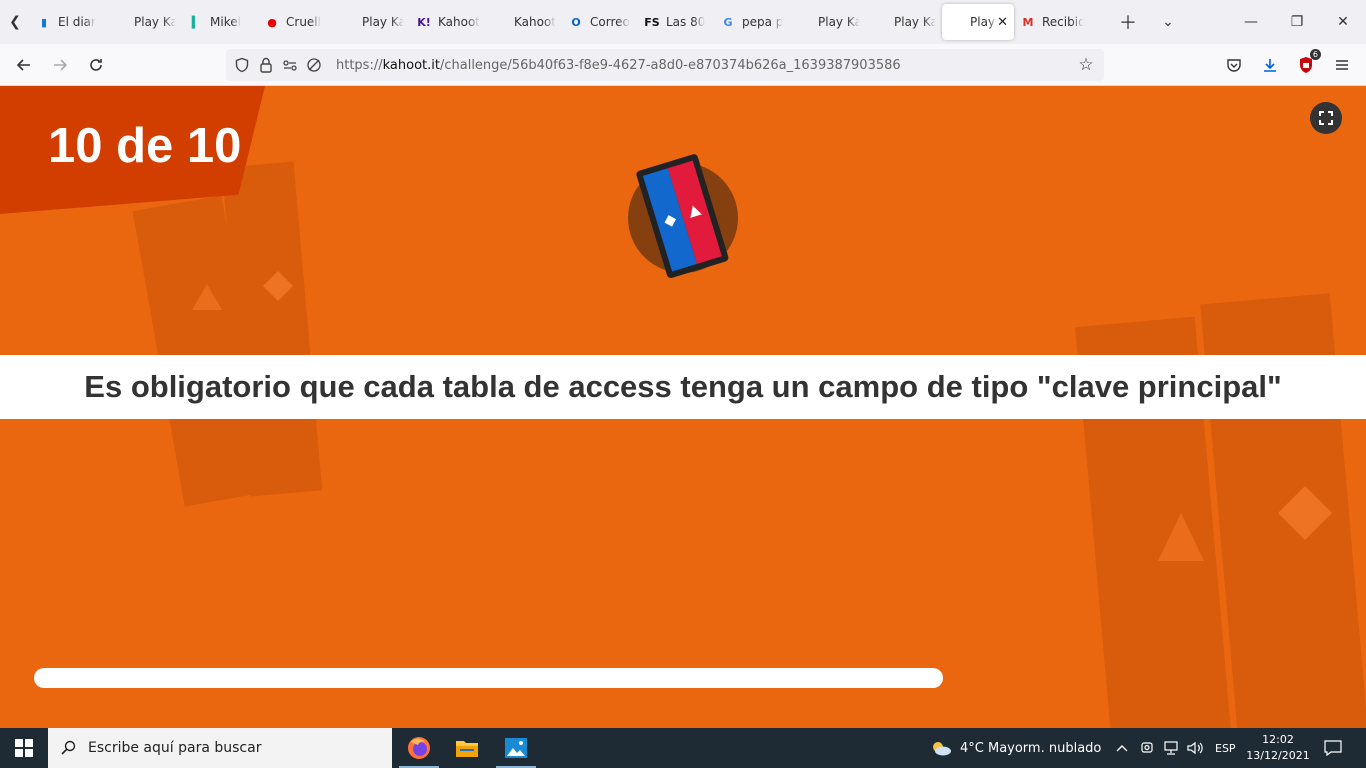 Image resolution: width=1366 pixels, height=768 pixels. I want to click on notification-icon, so click(1333, 748).